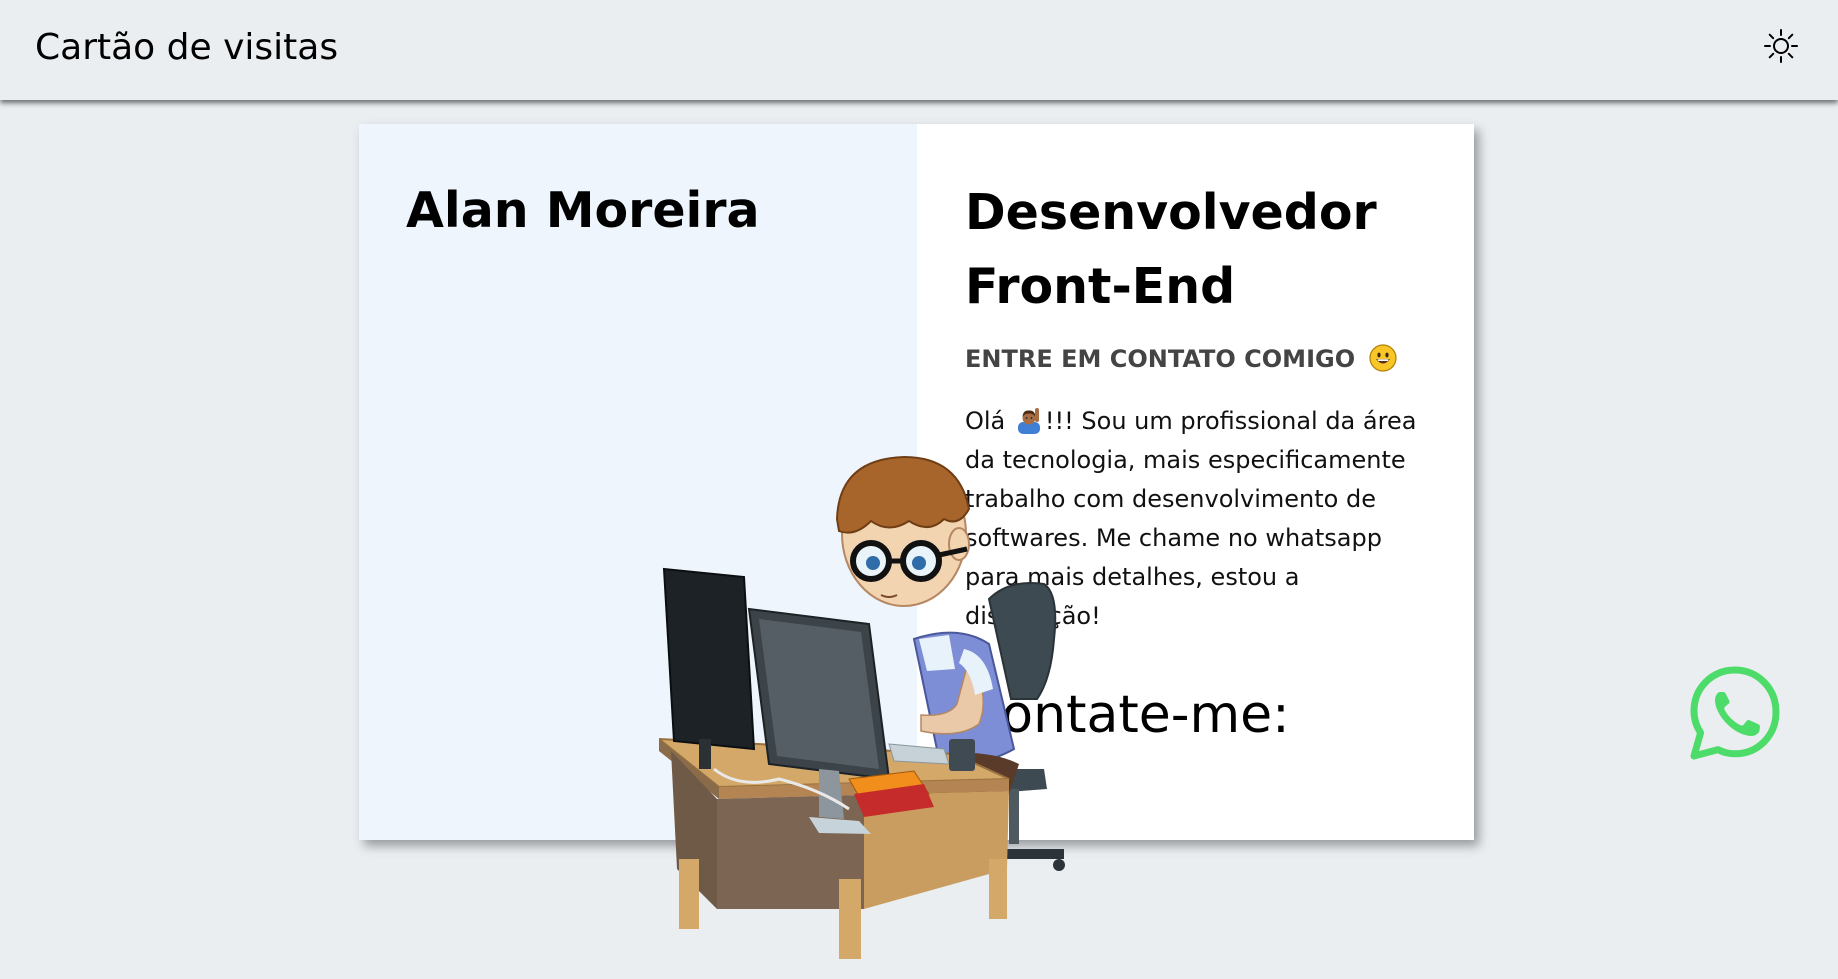 Image resolution: width=1838 pixels, height=979 pixels. I want to click on grinning-face-emoji, so click(1383, 358).